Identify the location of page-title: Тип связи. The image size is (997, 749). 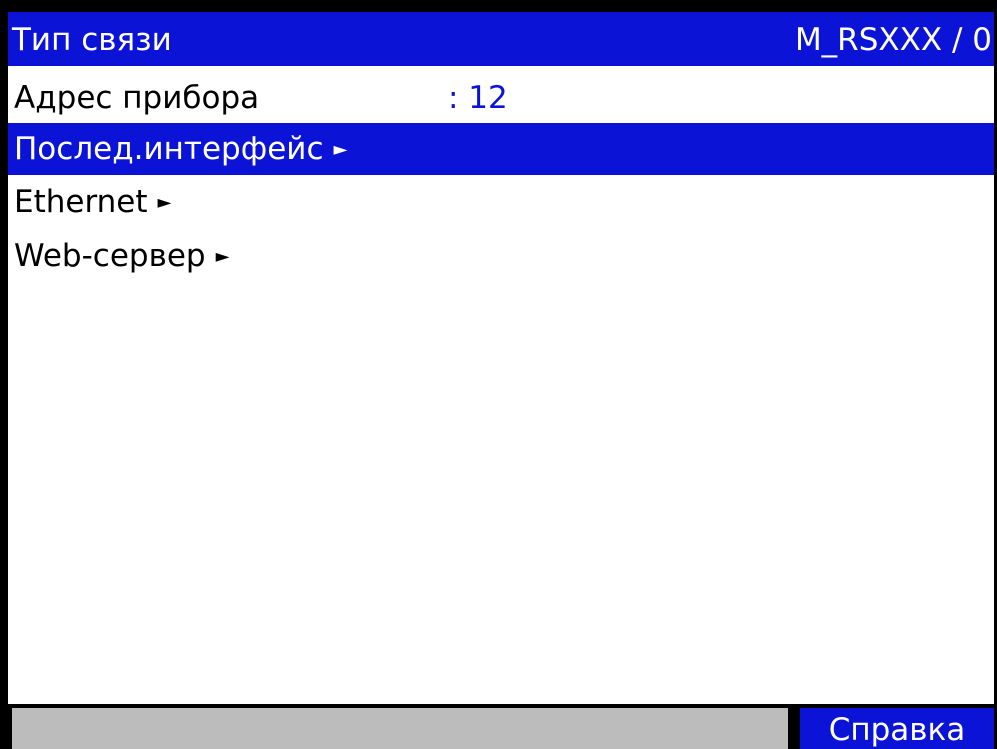
(92, 40).